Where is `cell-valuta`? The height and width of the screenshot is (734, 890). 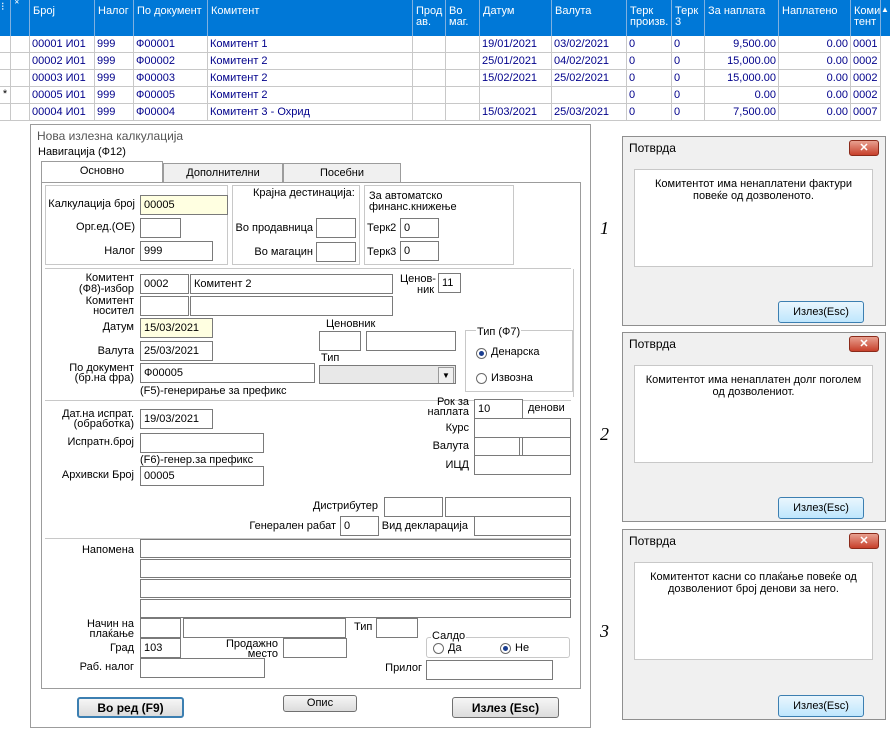
cell-valuta is located at coordinates (589, 95).